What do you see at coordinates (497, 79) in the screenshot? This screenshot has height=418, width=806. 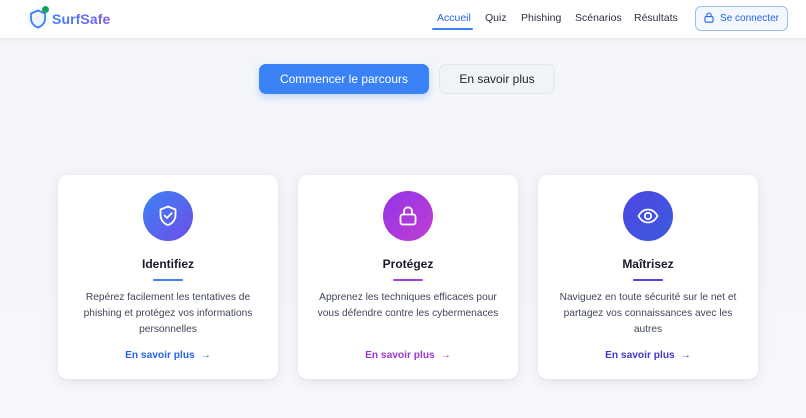 I see `learn-more-button: En savoir plus` at bounding box center [497, 79].